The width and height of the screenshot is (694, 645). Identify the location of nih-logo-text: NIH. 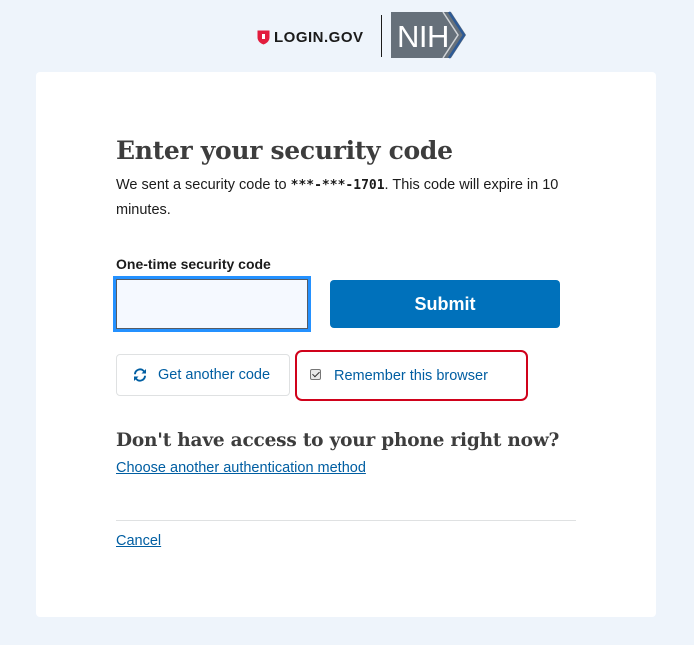
(423, 36).